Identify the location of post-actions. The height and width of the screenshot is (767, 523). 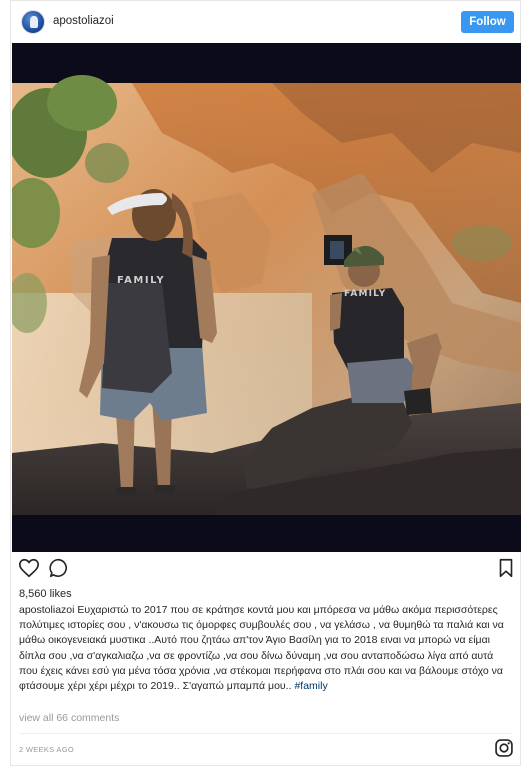
(265, 569).